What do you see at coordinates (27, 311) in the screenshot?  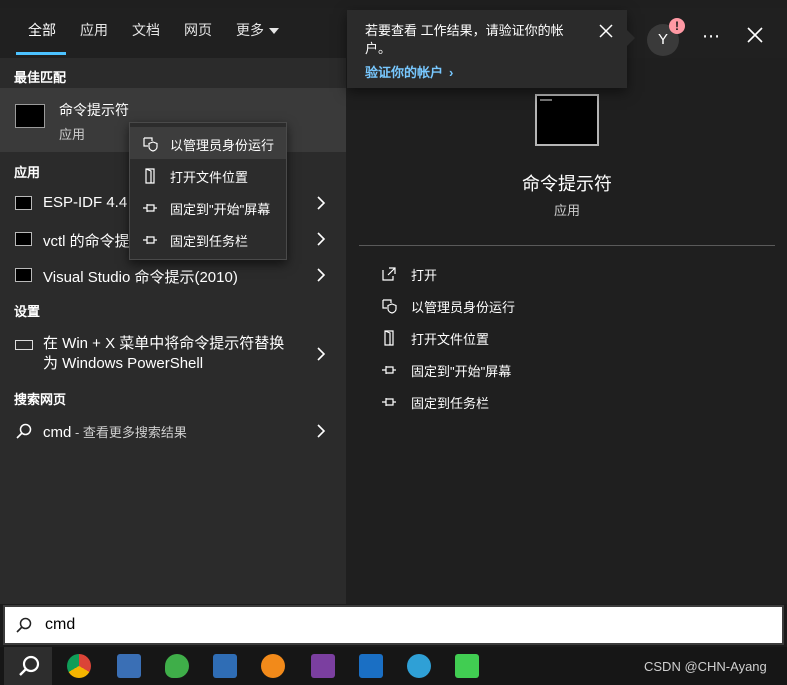 I see `settings-header: 设置` at bounding box center [27, 311].